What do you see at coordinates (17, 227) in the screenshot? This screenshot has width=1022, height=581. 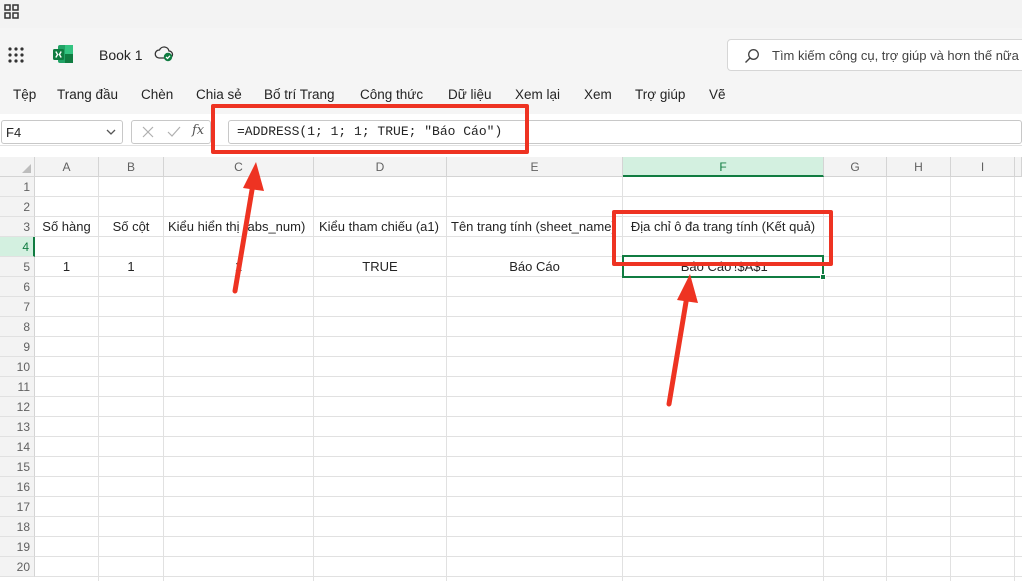 I see `row-header-3: 3` at bounding box center [17, 227].